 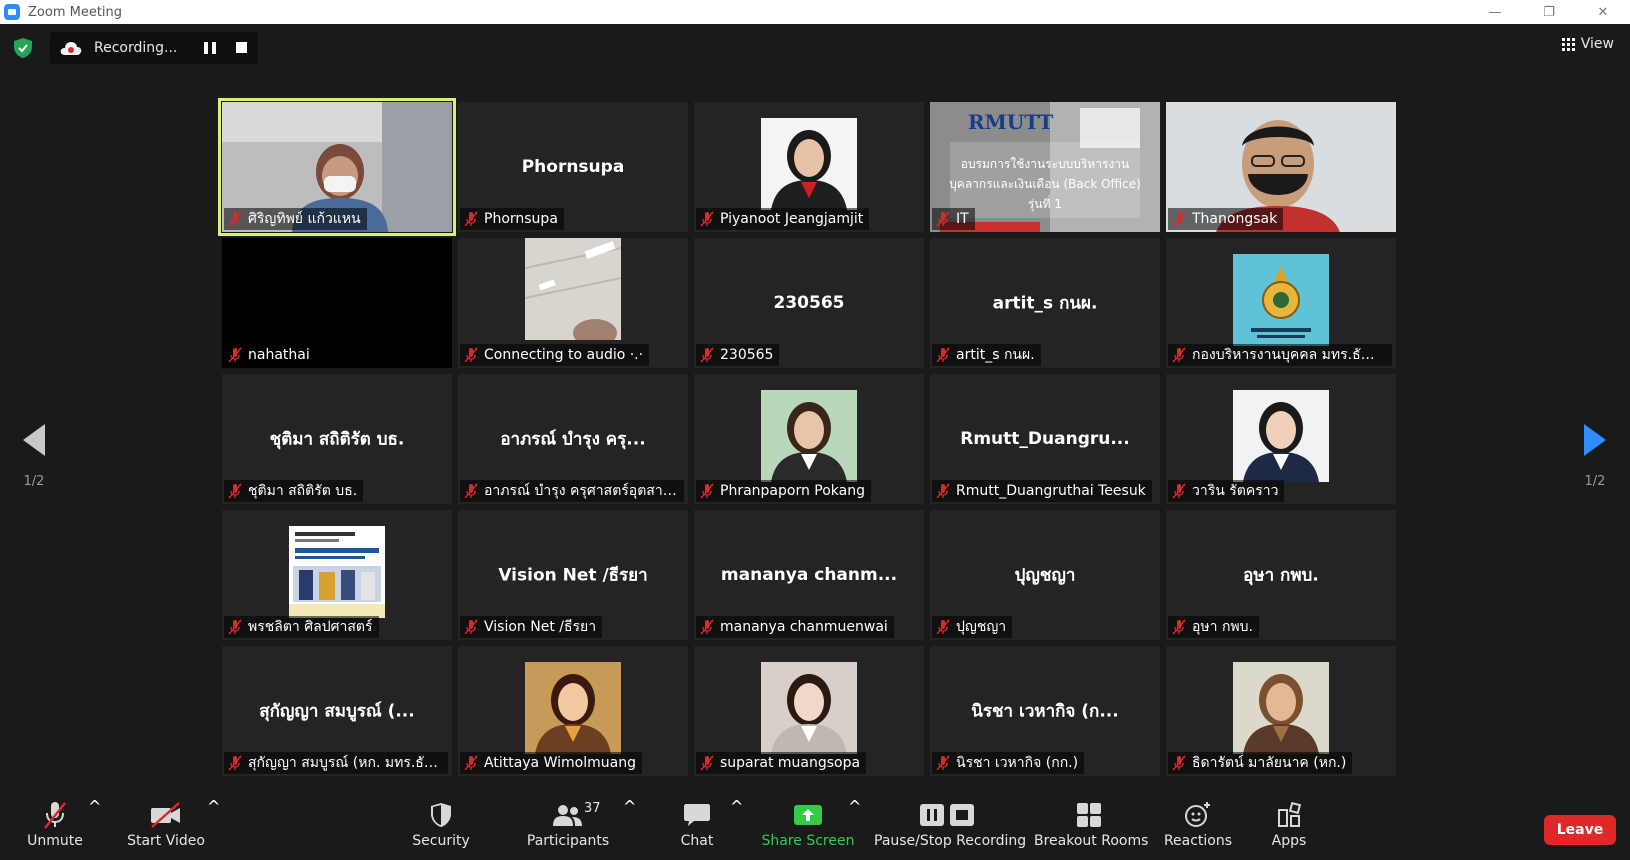 I want to click on participants-options-caret-icon: ^, so click(x=629, y=828).